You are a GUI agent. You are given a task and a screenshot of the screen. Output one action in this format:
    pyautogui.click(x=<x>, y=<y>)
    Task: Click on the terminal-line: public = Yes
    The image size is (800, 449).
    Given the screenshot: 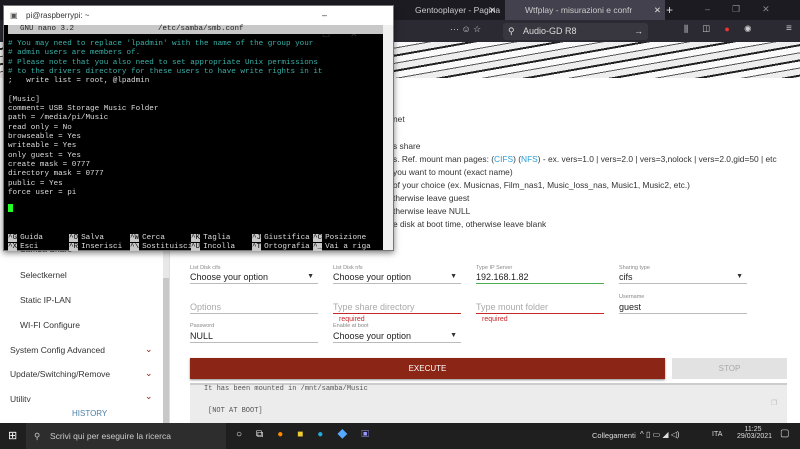 What is the action you would take?
    pyautogui.click(x=35, y=183)
    